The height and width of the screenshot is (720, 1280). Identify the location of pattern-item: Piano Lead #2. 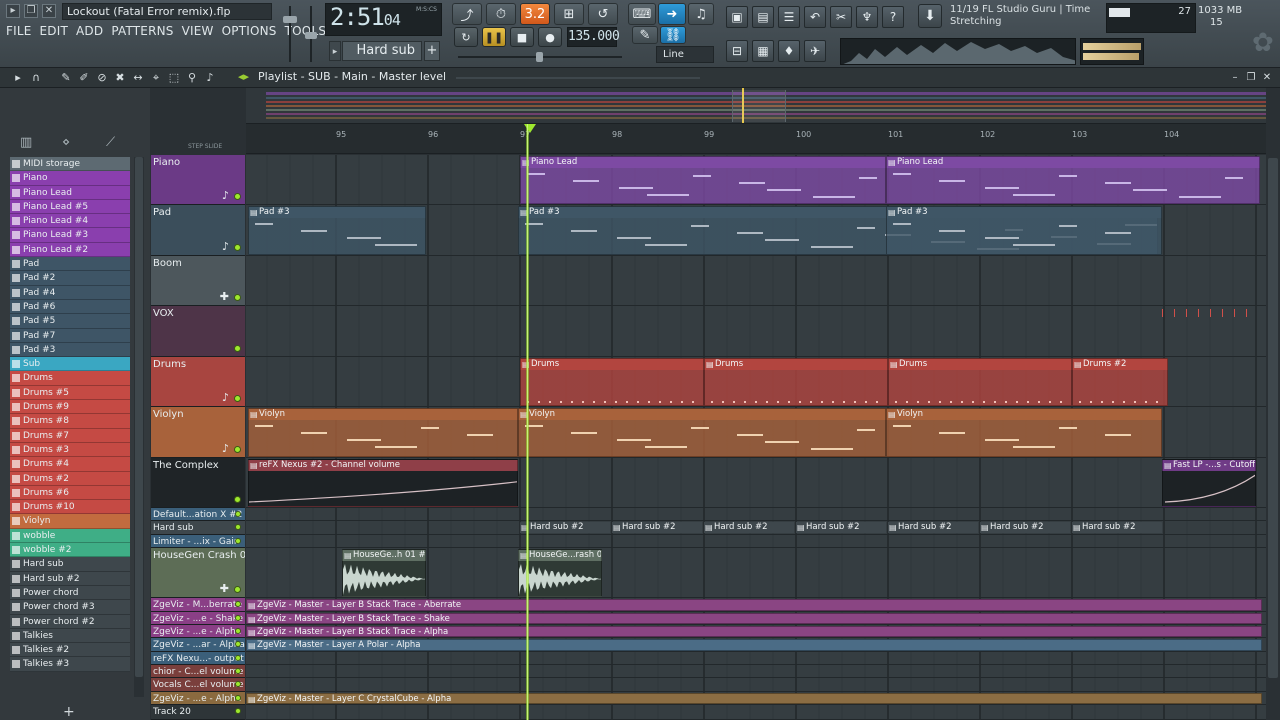
(70, 250).